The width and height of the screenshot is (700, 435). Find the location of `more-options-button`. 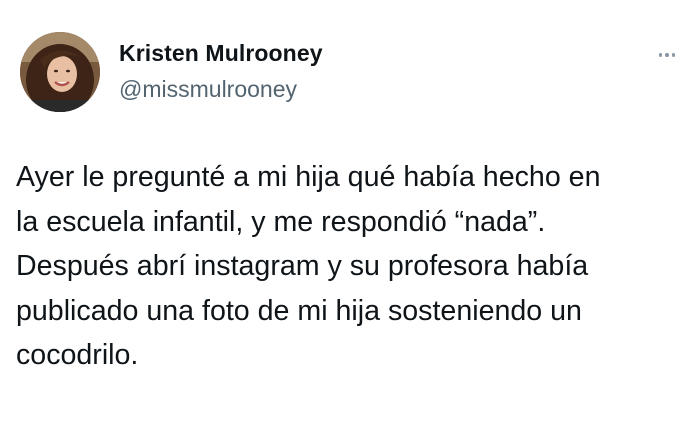

more-options-button is located at coordinates (667, 55).